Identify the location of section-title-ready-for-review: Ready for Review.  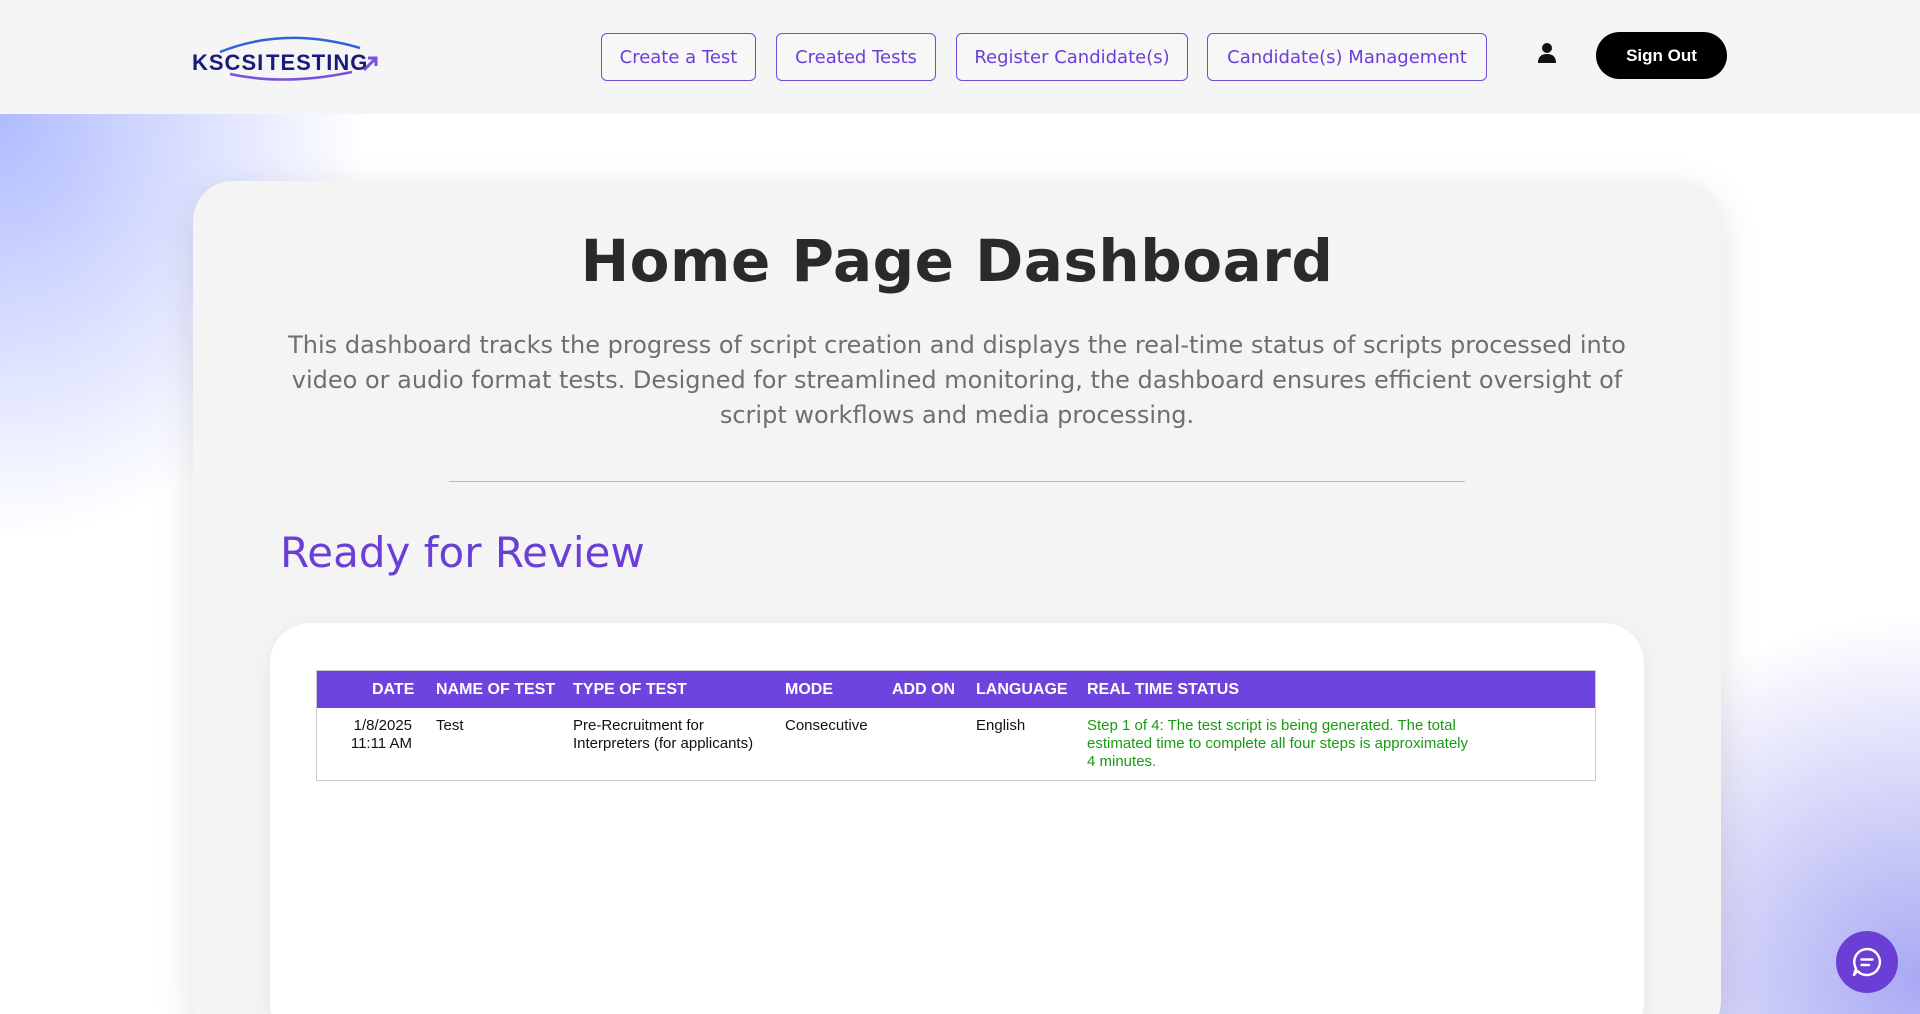
(462, 552).